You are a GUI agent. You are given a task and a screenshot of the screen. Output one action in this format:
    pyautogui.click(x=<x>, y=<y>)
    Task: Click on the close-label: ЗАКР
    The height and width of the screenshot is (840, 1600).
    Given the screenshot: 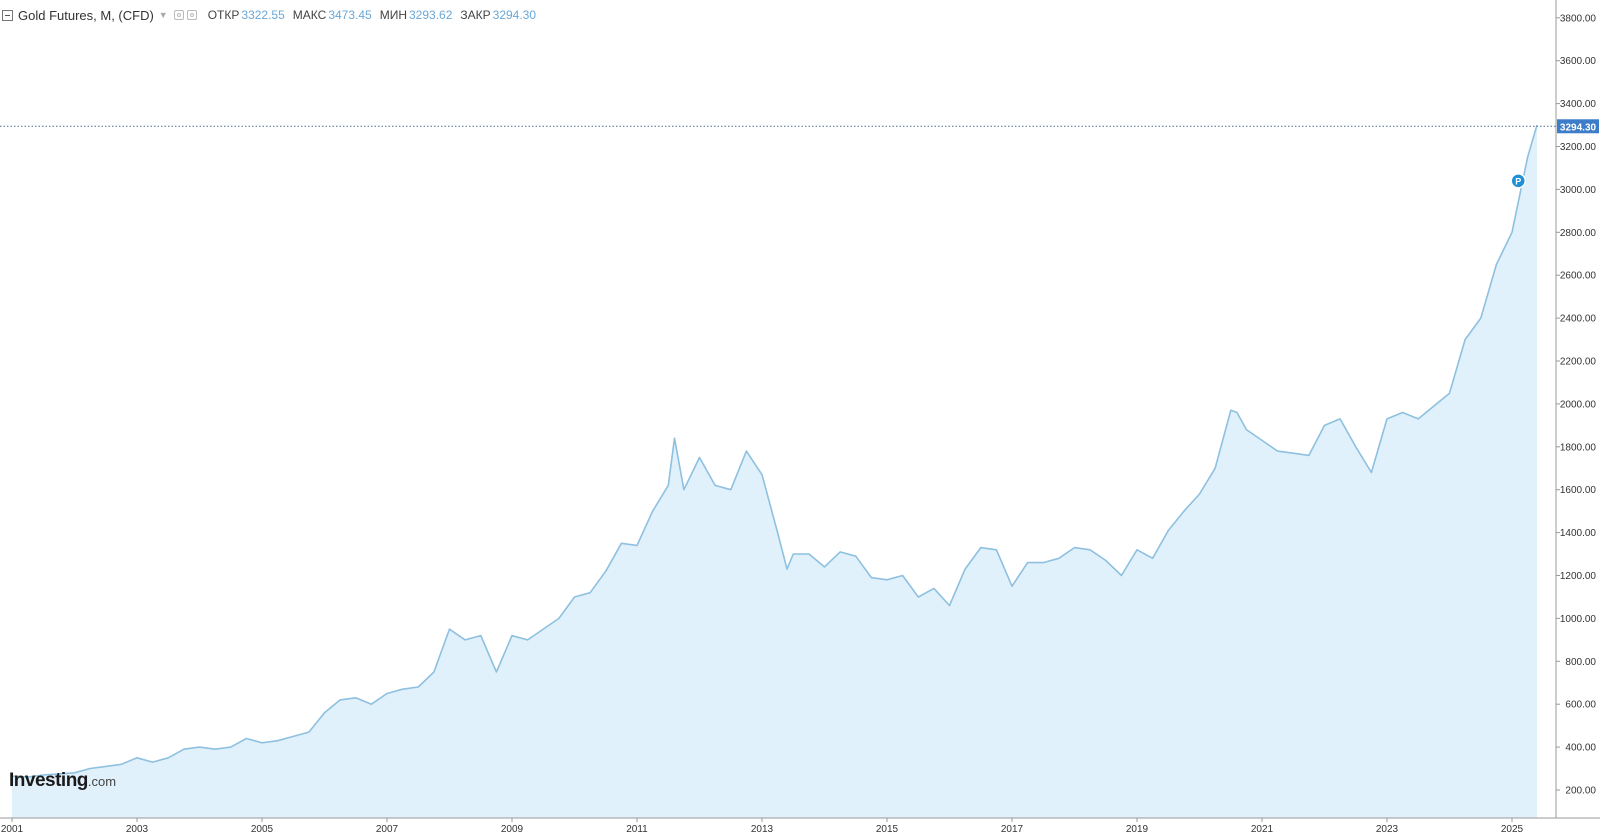 What is the action you would take?
    pyautogui.click(x=475, y=15)
    